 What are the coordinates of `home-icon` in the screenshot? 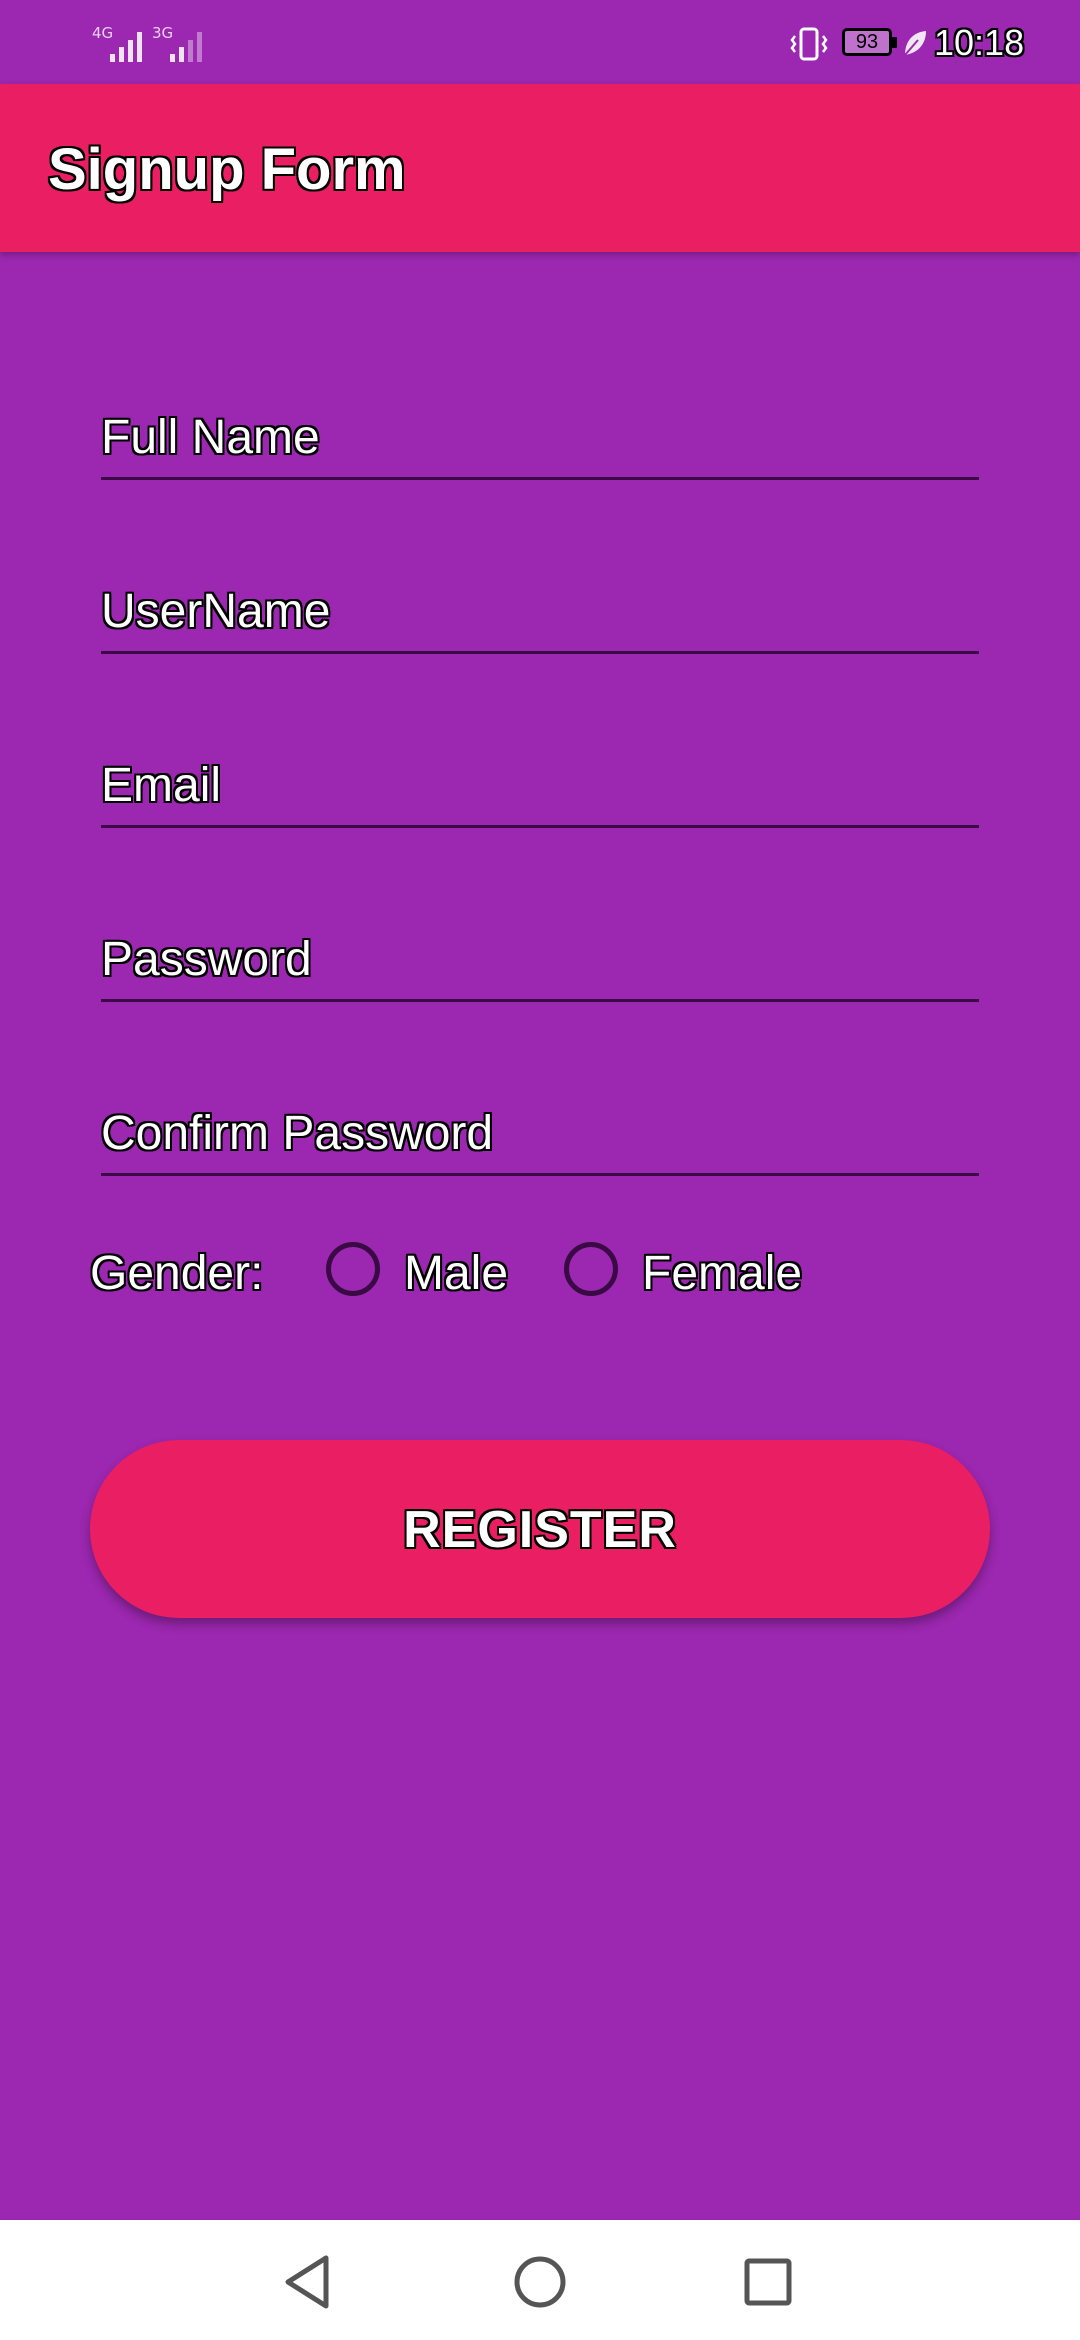 It's located at (540, 2282).